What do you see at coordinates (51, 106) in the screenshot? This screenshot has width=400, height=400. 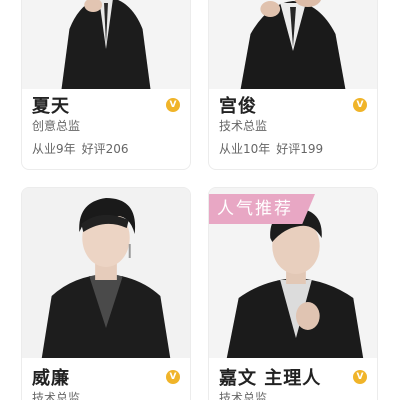 I see `designer-name: 夏天` at bounding box center [51, 106].